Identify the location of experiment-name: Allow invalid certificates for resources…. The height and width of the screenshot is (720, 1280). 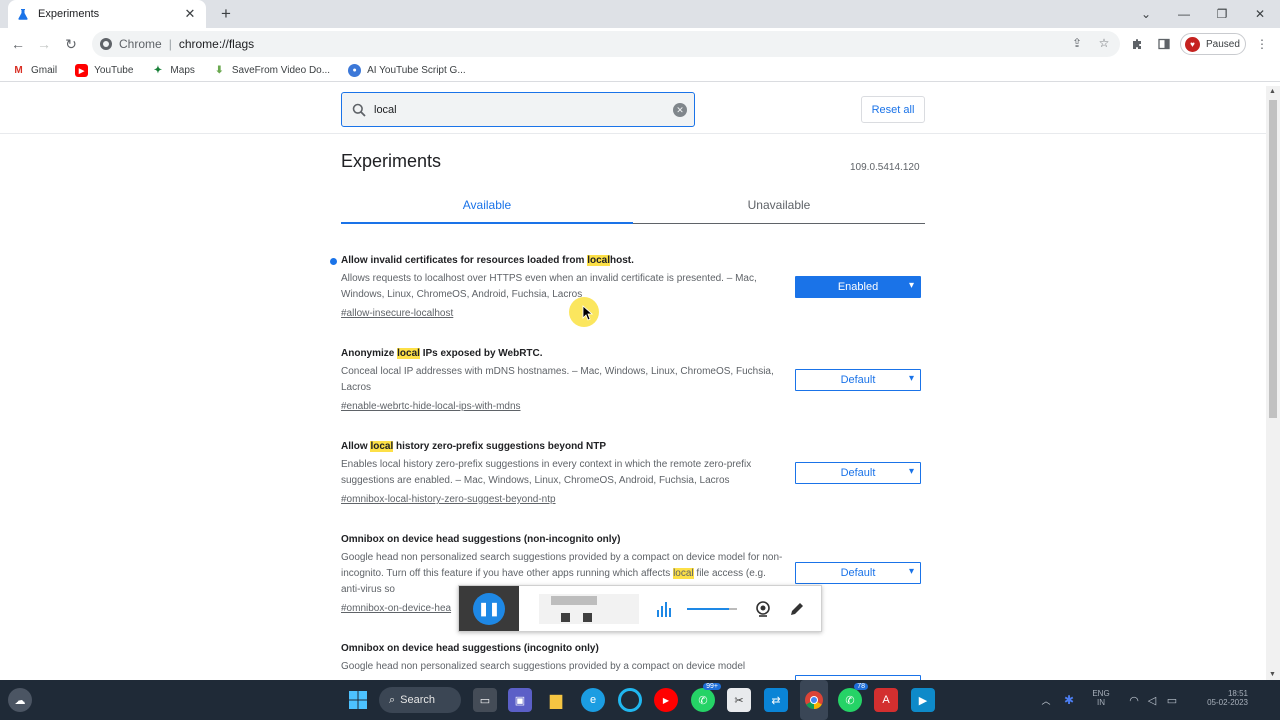
(627, 261).